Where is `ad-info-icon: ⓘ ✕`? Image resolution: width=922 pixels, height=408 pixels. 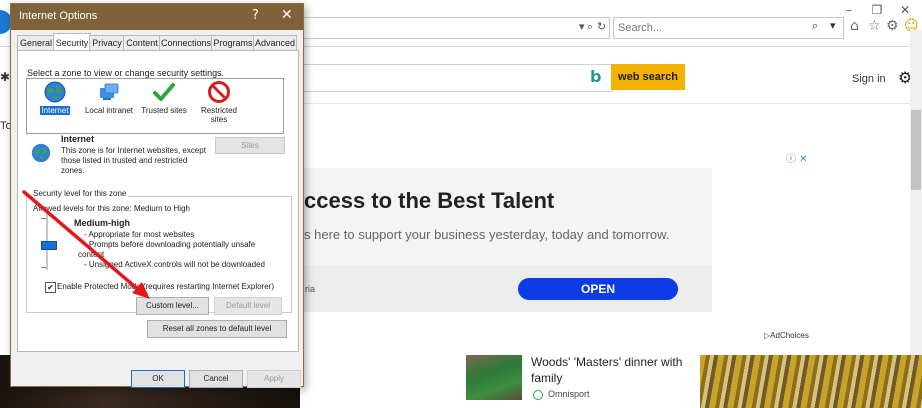 ad-info-icon: ⓘ ✕ is located at coordinates (797, 157).